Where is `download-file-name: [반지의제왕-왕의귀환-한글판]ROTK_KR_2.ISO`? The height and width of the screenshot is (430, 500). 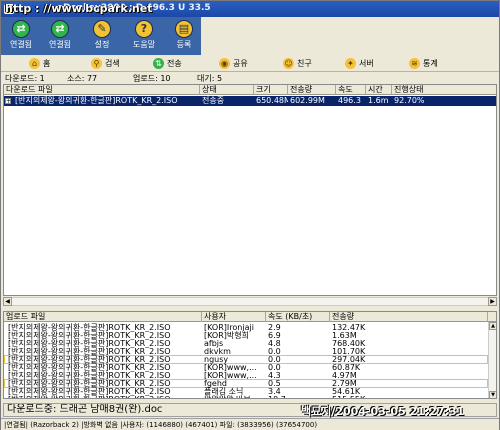 download-file-name: [반지의제왕-왕의귀환-한글판]ROTK_KR_2.ISO is located at coordinates (96, 100).